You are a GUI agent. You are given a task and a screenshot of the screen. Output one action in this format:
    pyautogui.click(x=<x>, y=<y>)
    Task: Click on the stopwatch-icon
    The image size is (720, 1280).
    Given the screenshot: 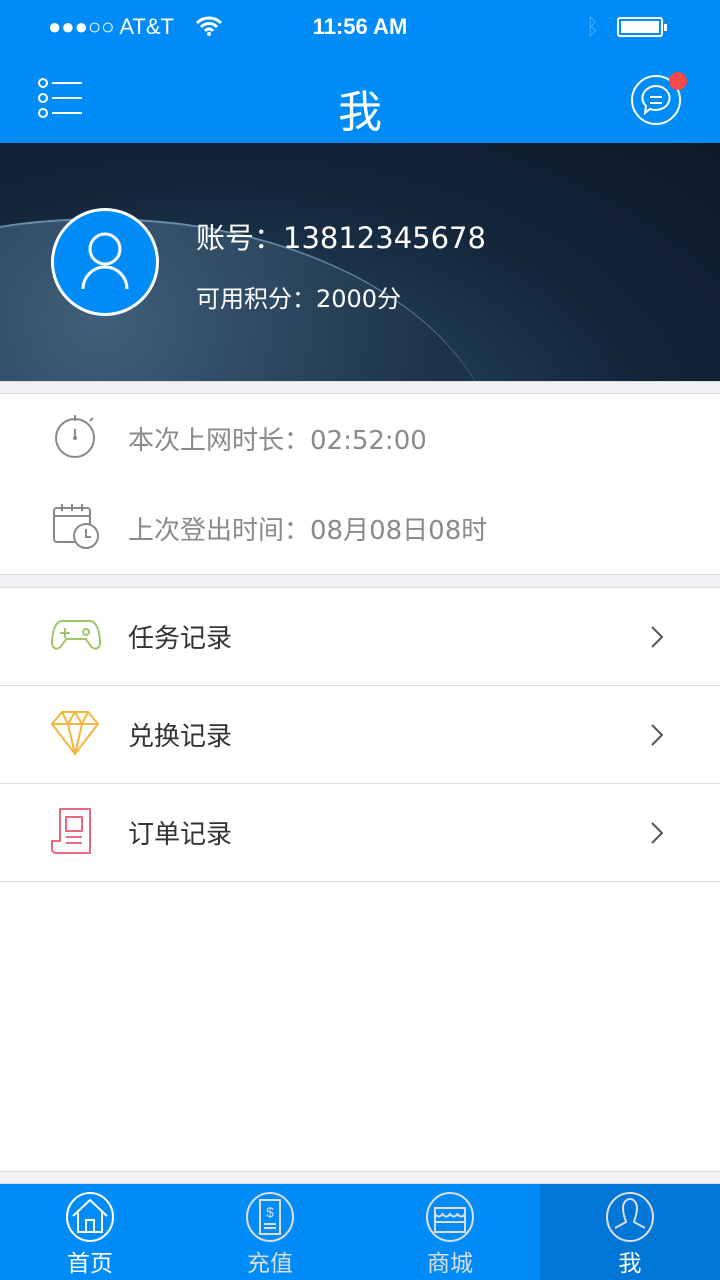 What is the action you would take?
    pyautogui.click(x=75, y=436)
    